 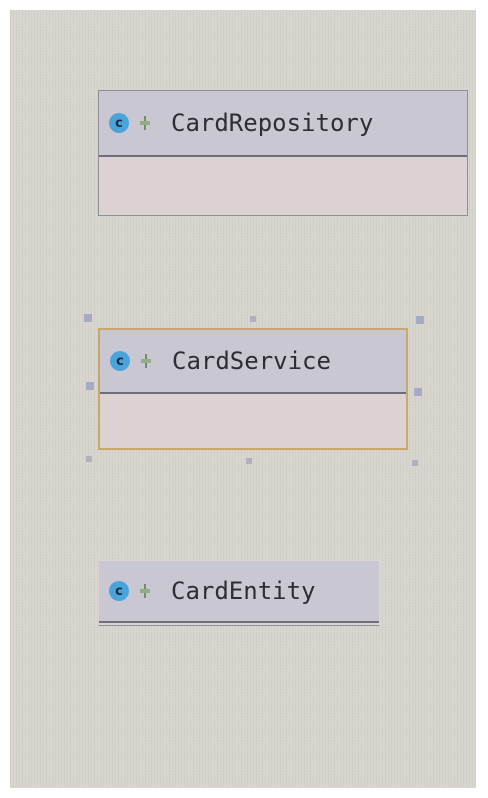 What do you see at coordinates (272, 123) in the screenshot?
I see `class-name: CardRepository` at bounding box center [272, 123].